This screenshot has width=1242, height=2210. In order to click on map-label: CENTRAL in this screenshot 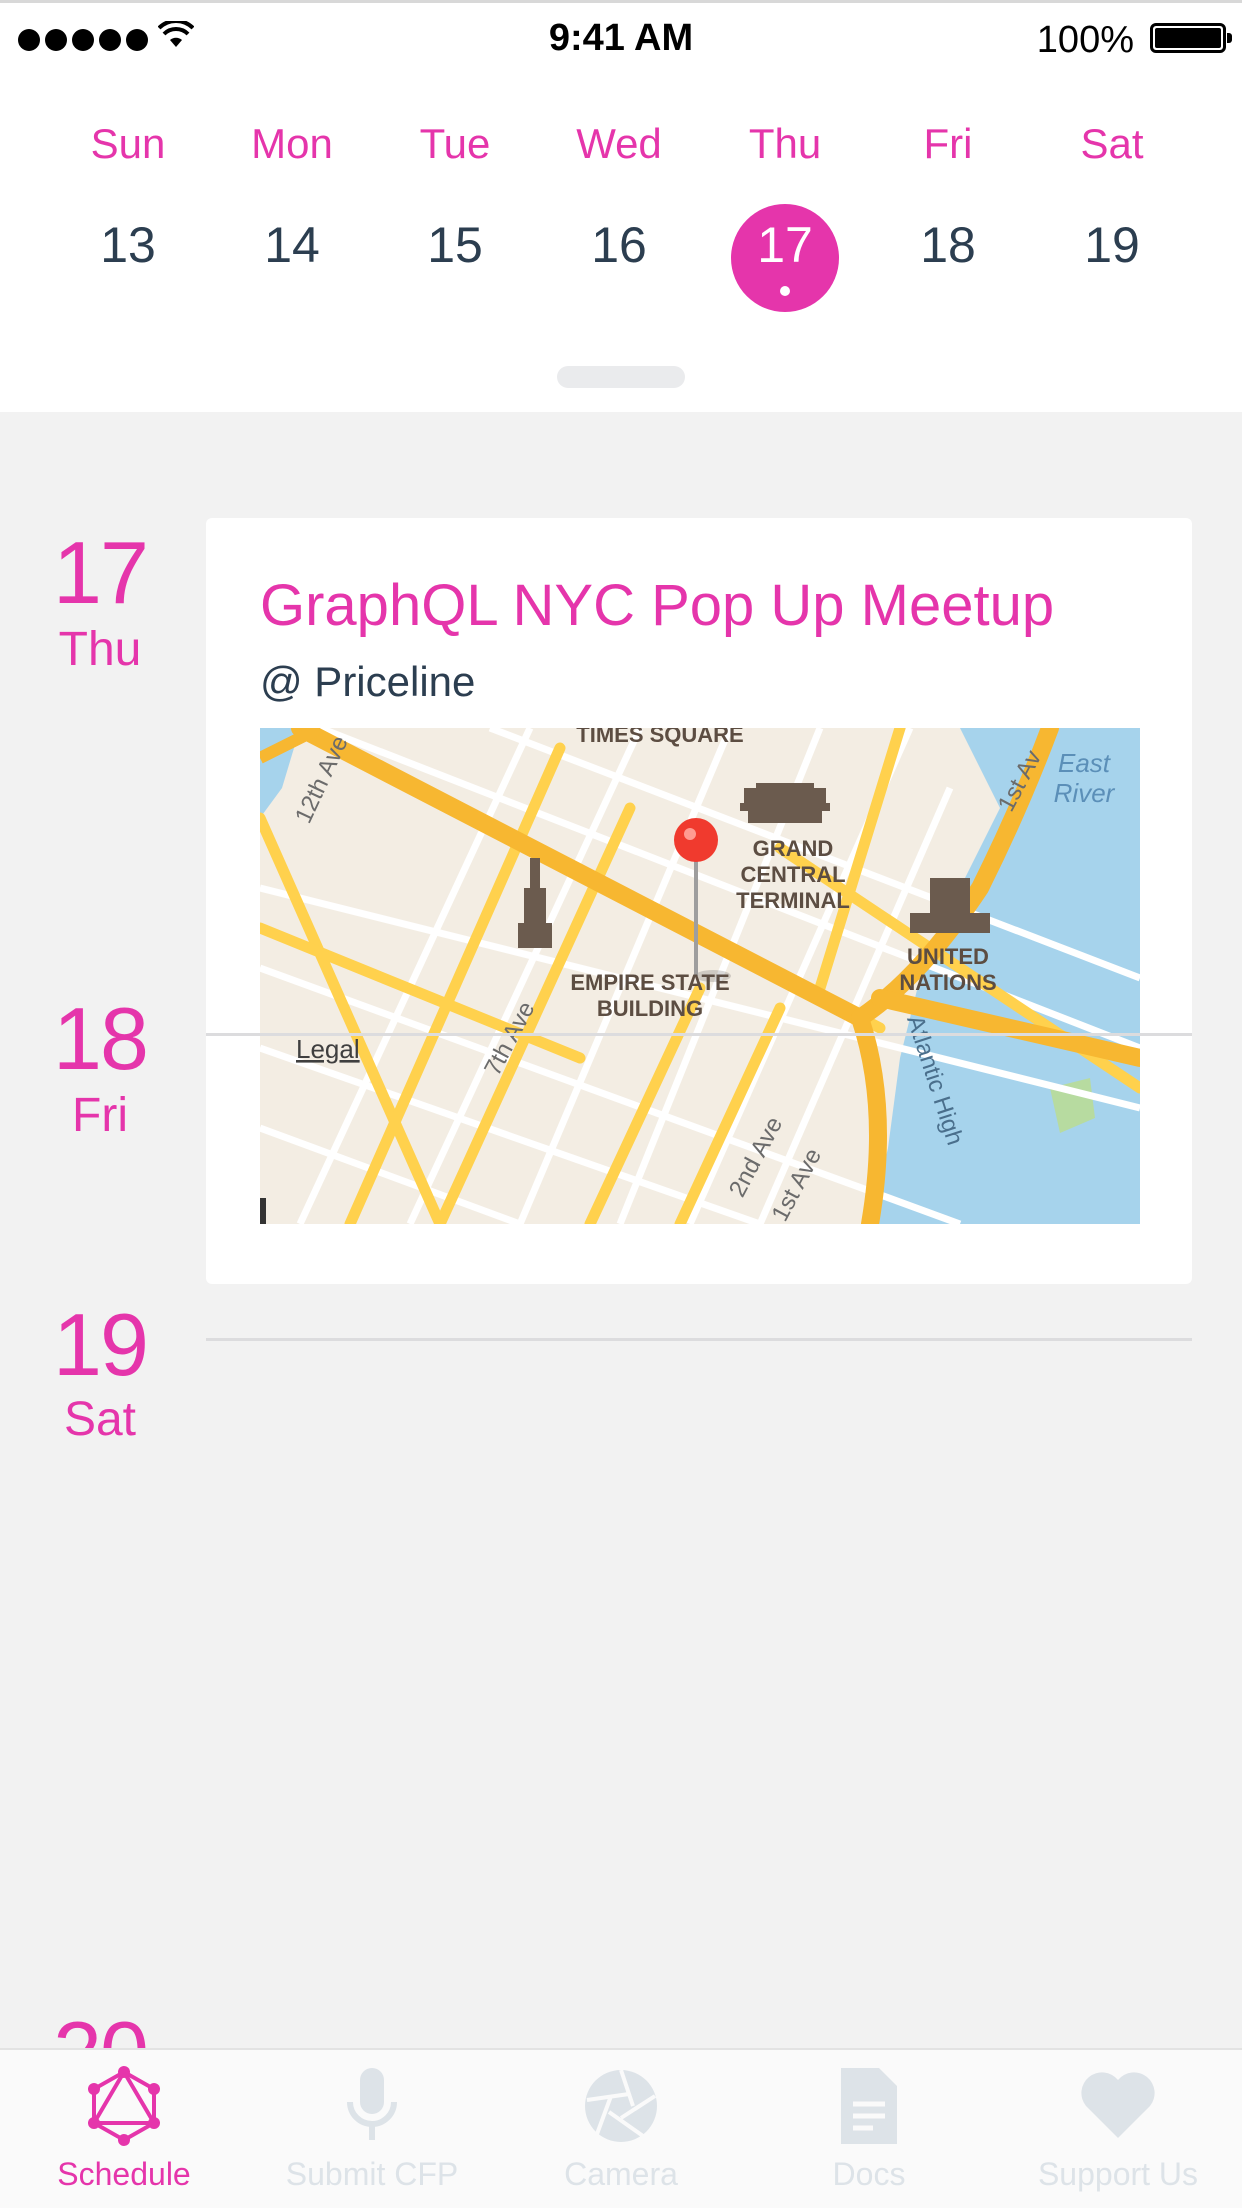, I will do `click(792, 874)`.